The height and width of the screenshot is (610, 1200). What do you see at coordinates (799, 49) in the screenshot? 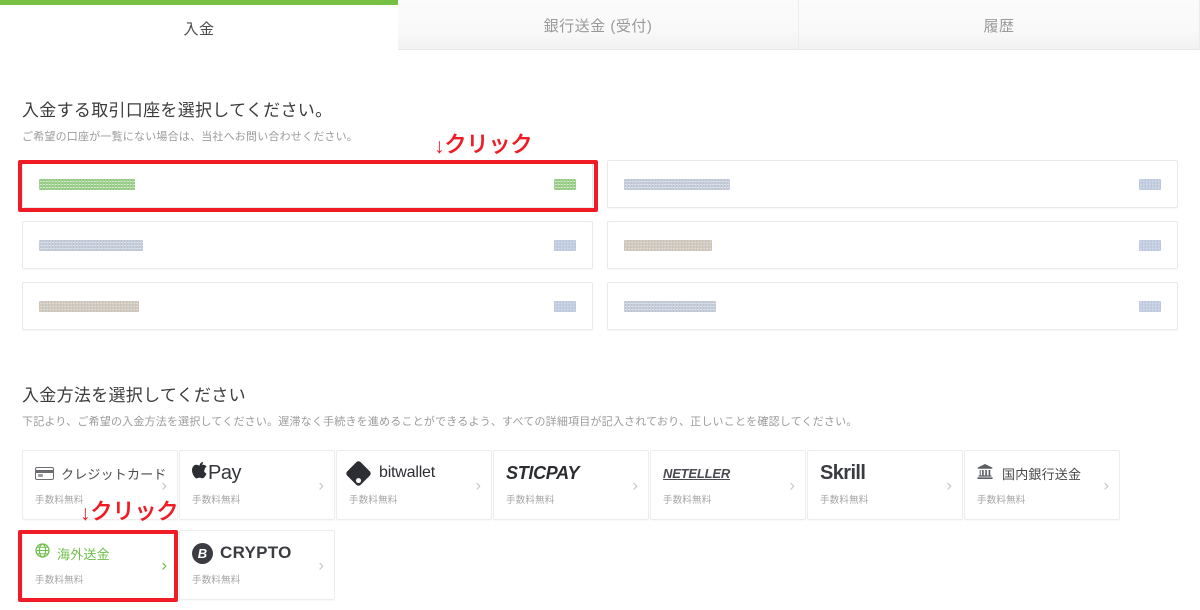
I see `tab-bar-underline` at bounding box center [799, 49].